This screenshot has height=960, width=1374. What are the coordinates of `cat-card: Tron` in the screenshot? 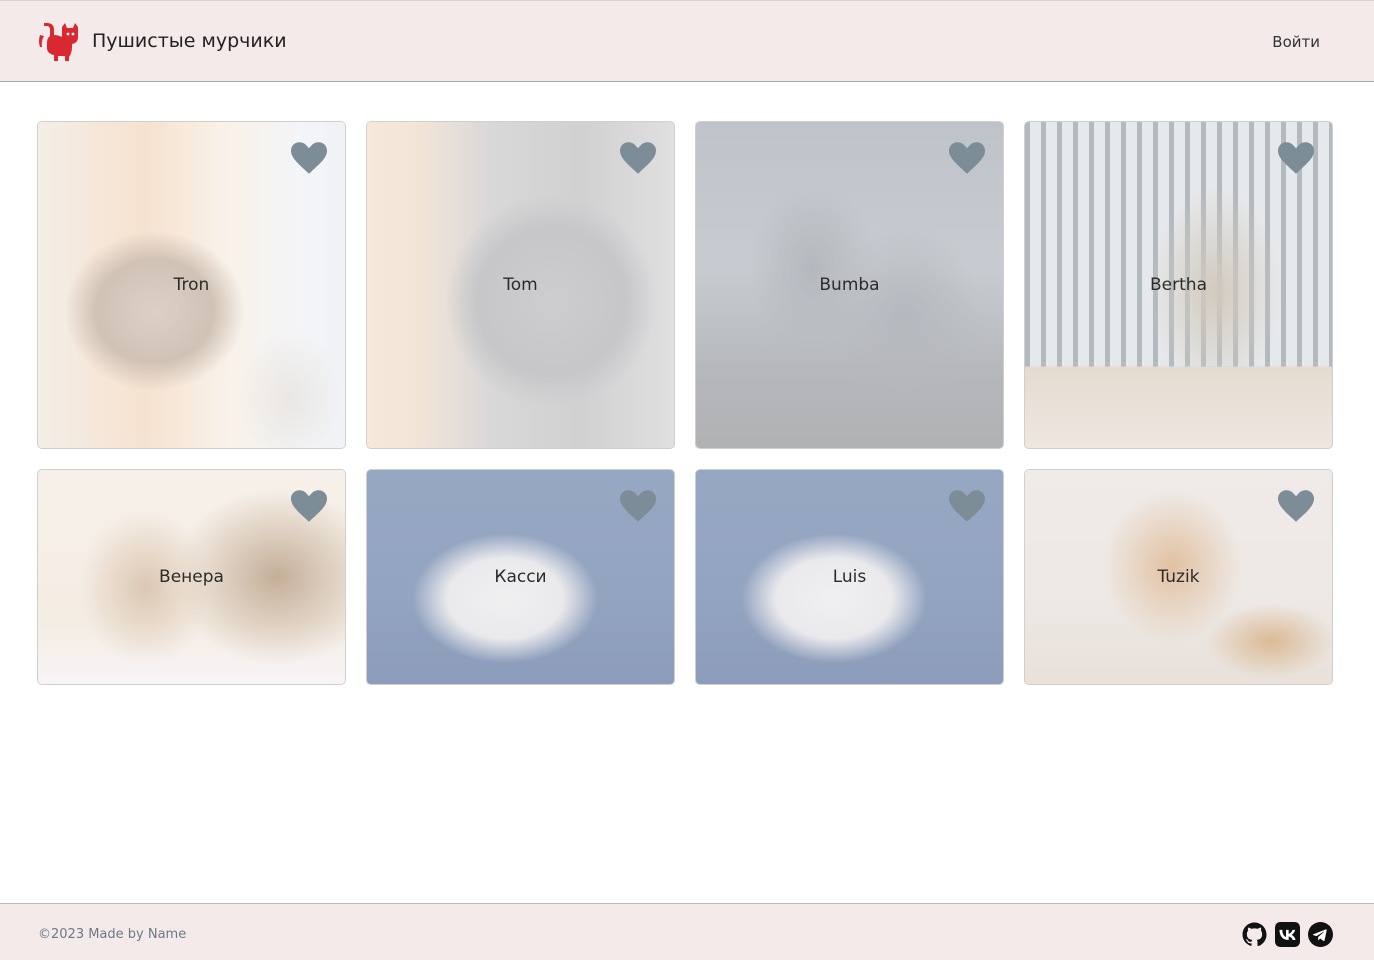 It's located at (191, 285).